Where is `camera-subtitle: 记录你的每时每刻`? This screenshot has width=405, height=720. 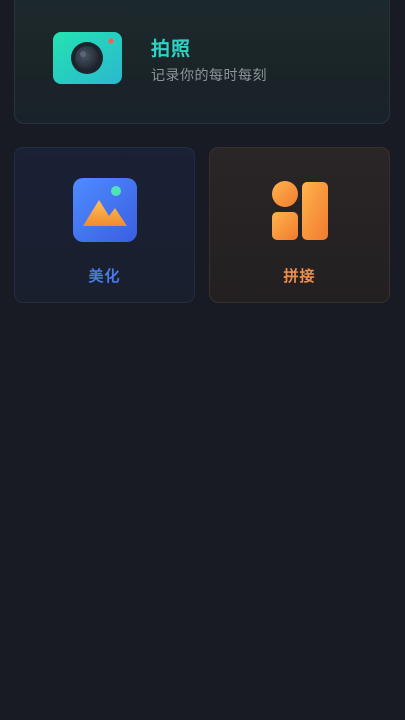 camera-subtitle: 记录你的每时每刻 is located at coordinates (209, 76).